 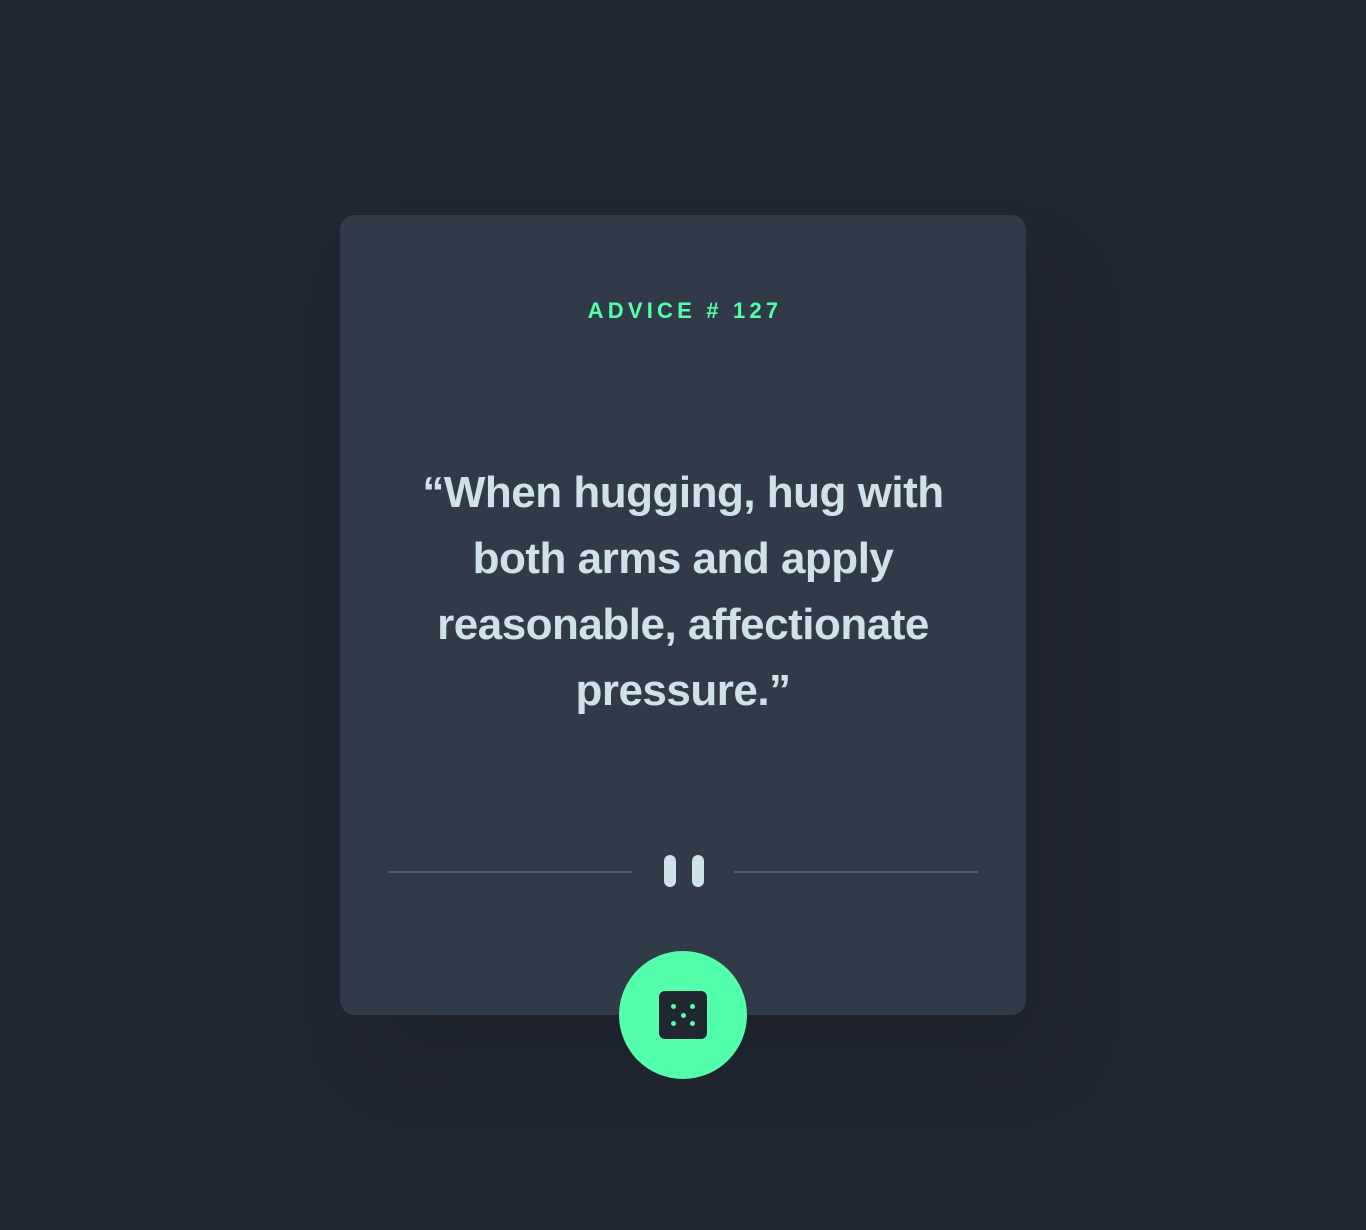 I want to click on dice-icon, so click(x=683, y=1015).